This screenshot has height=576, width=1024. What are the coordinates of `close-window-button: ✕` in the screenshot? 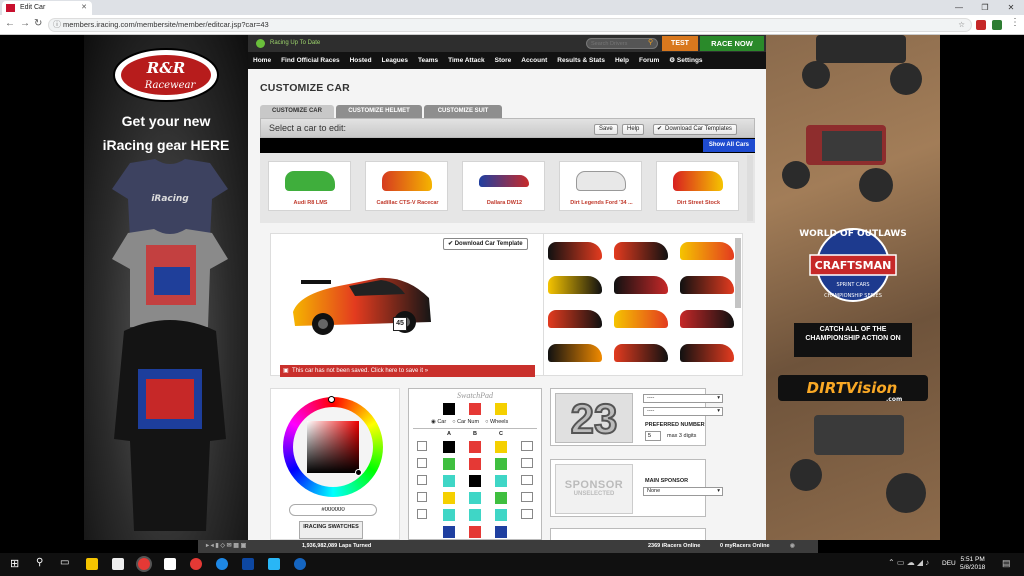 It's located at (1011, 7).